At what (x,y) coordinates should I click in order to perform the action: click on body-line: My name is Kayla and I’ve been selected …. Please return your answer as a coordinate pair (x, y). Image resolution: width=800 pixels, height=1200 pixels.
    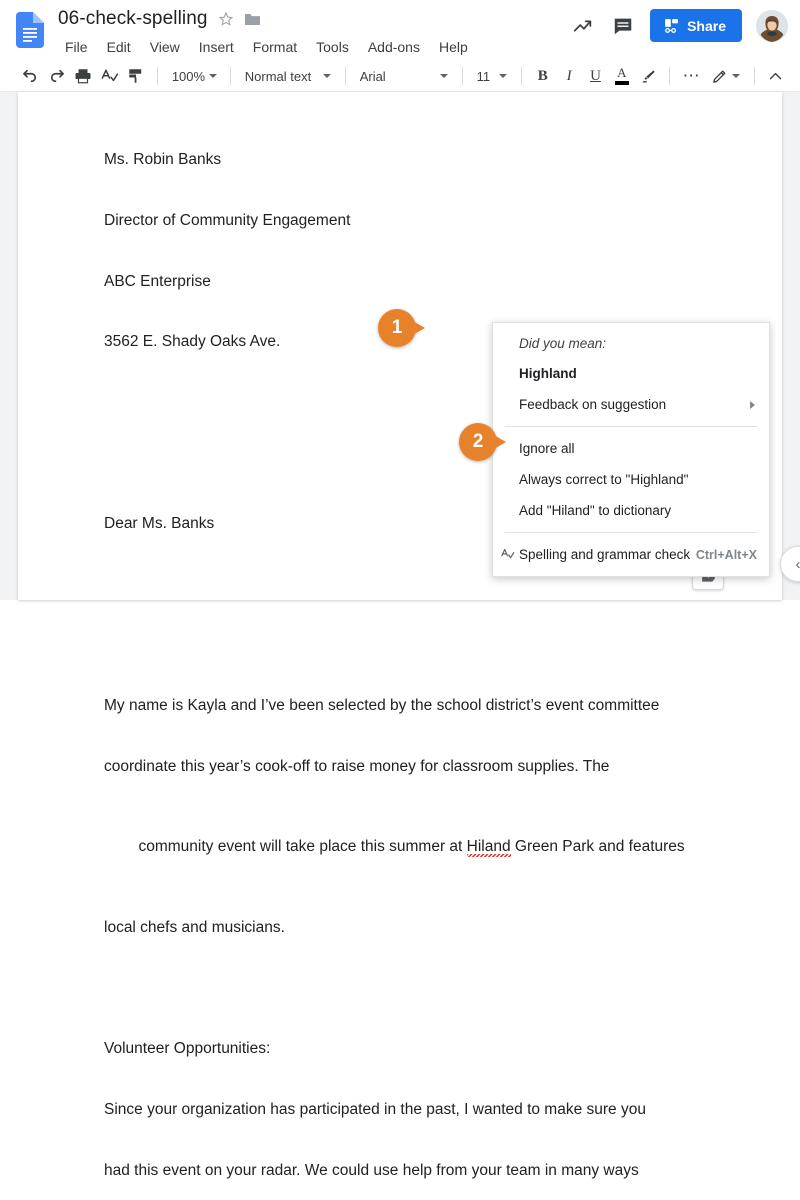
    Looking at the image, I should click on (404, 706).